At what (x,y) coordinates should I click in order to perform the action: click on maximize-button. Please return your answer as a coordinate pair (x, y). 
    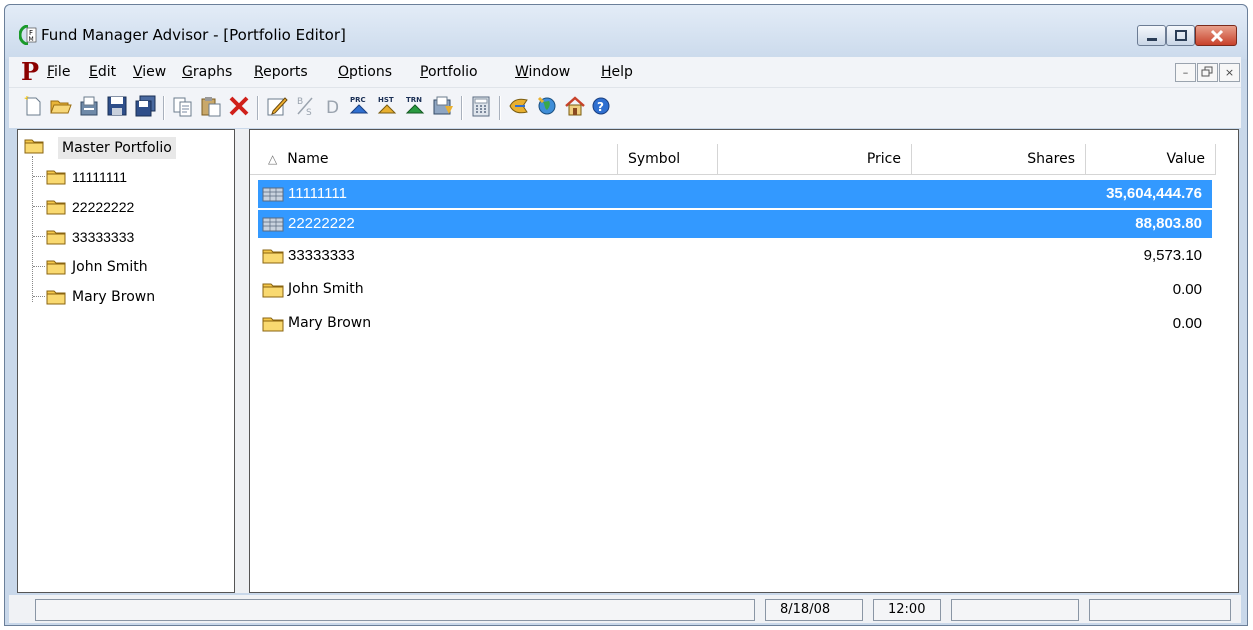
    Looking at the image, I should click on (1180, 35).